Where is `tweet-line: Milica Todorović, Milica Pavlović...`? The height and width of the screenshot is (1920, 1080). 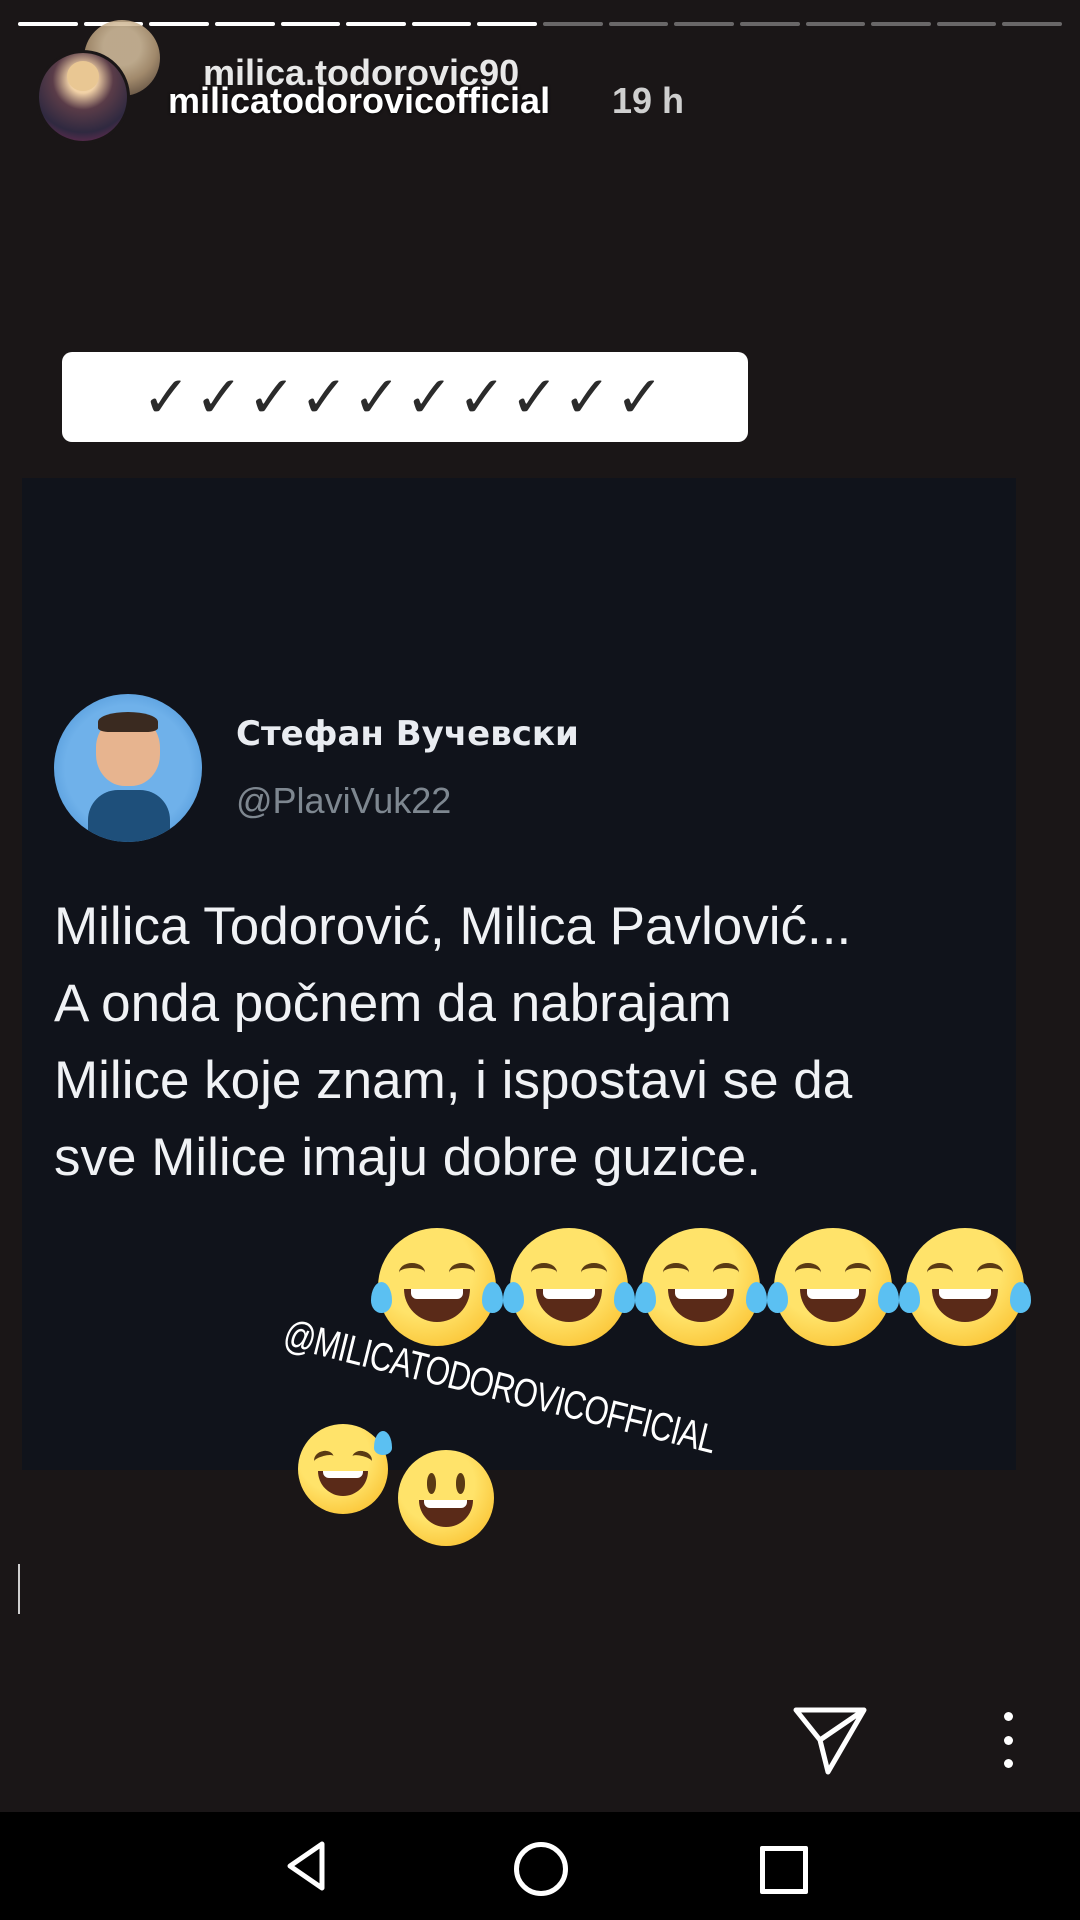
tweet-line: Milica Todorović, Milica Pavlović... is located at coordinates (453, 926).